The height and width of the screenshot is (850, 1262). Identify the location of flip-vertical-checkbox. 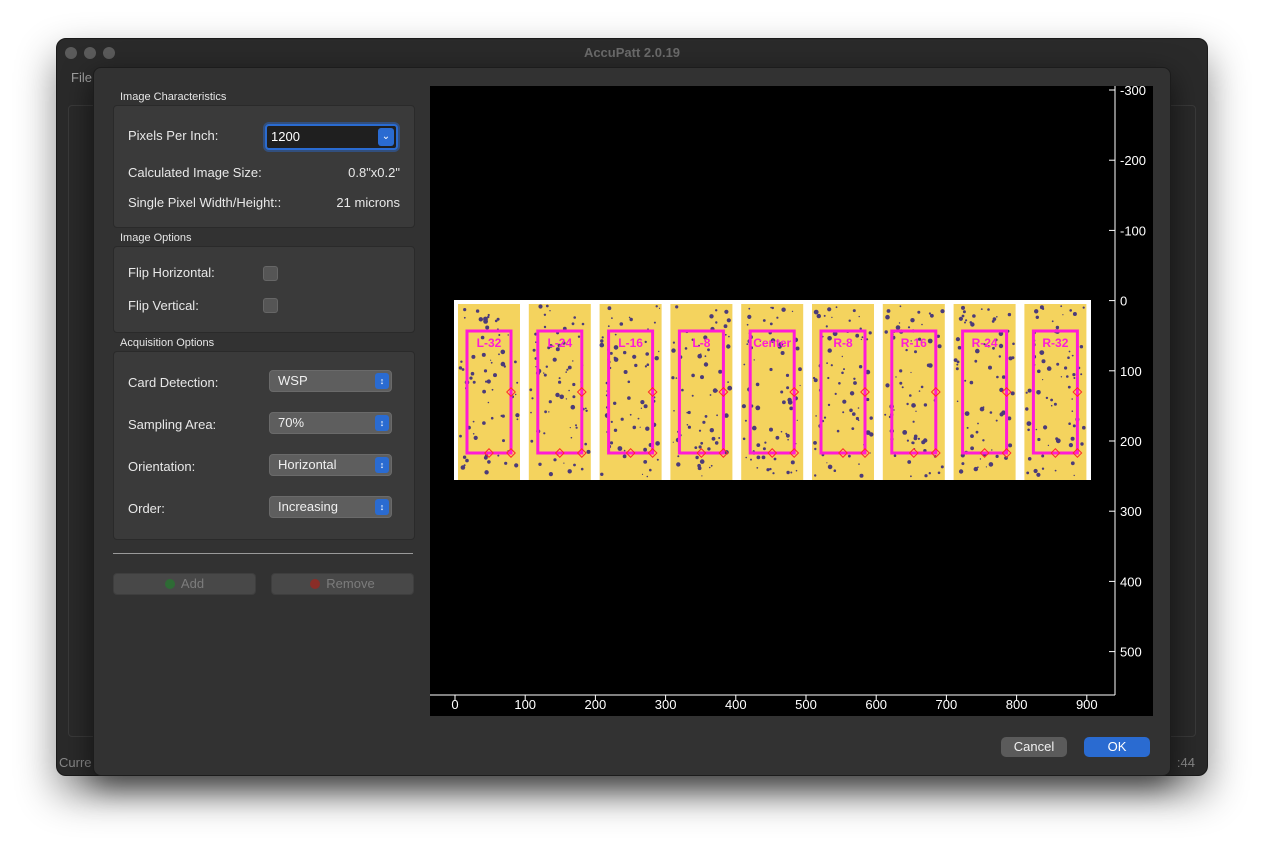
(270, 305).